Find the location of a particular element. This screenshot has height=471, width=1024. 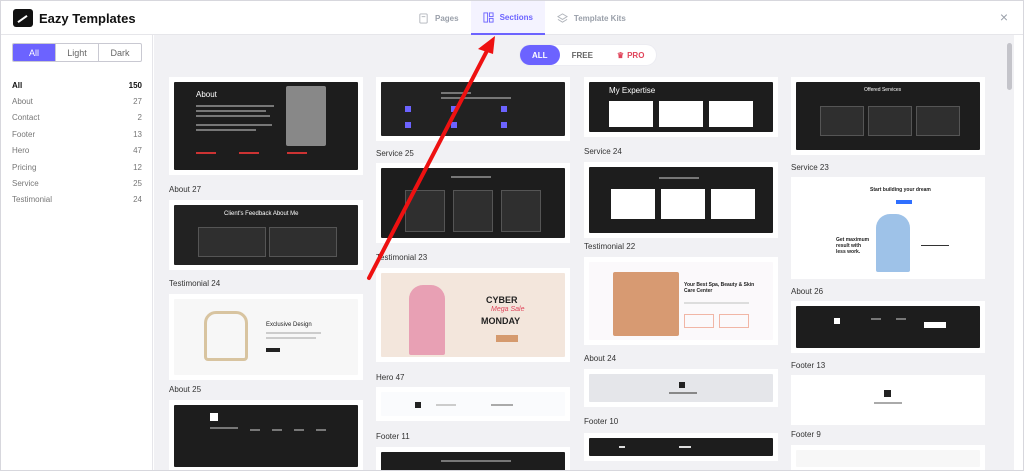

scrollbar is located at coordinates (1009, 252).